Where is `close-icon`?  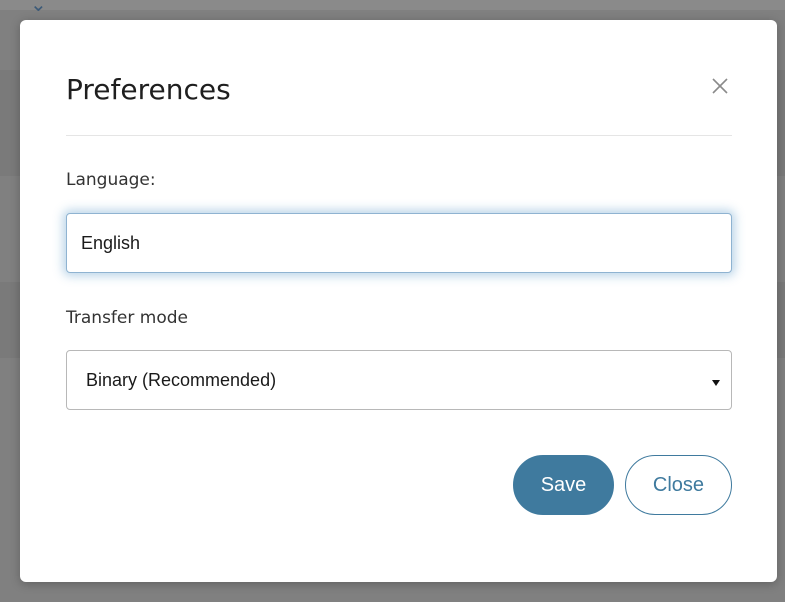 close-icon is located at coordinates (720, 86).